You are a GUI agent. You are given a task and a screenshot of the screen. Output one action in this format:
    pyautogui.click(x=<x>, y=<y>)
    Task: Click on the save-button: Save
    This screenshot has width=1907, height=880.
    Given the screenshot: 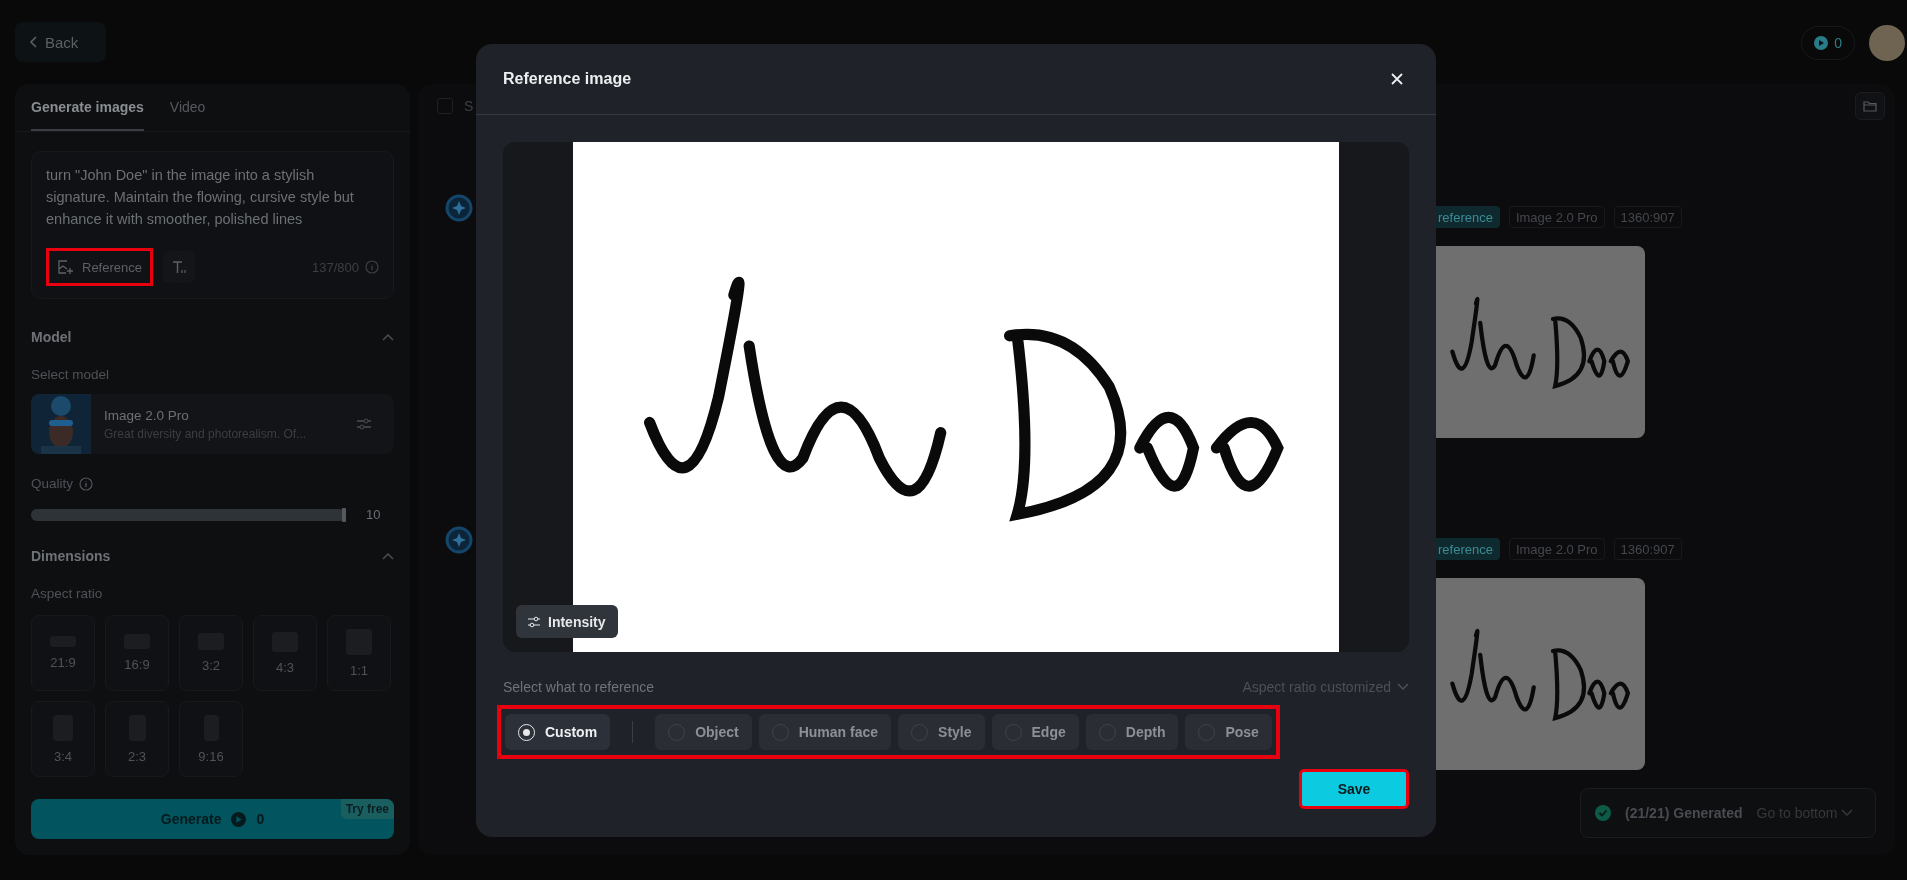 What is the action you would take?
    pyautogui.click(x=1354, y=789)
    